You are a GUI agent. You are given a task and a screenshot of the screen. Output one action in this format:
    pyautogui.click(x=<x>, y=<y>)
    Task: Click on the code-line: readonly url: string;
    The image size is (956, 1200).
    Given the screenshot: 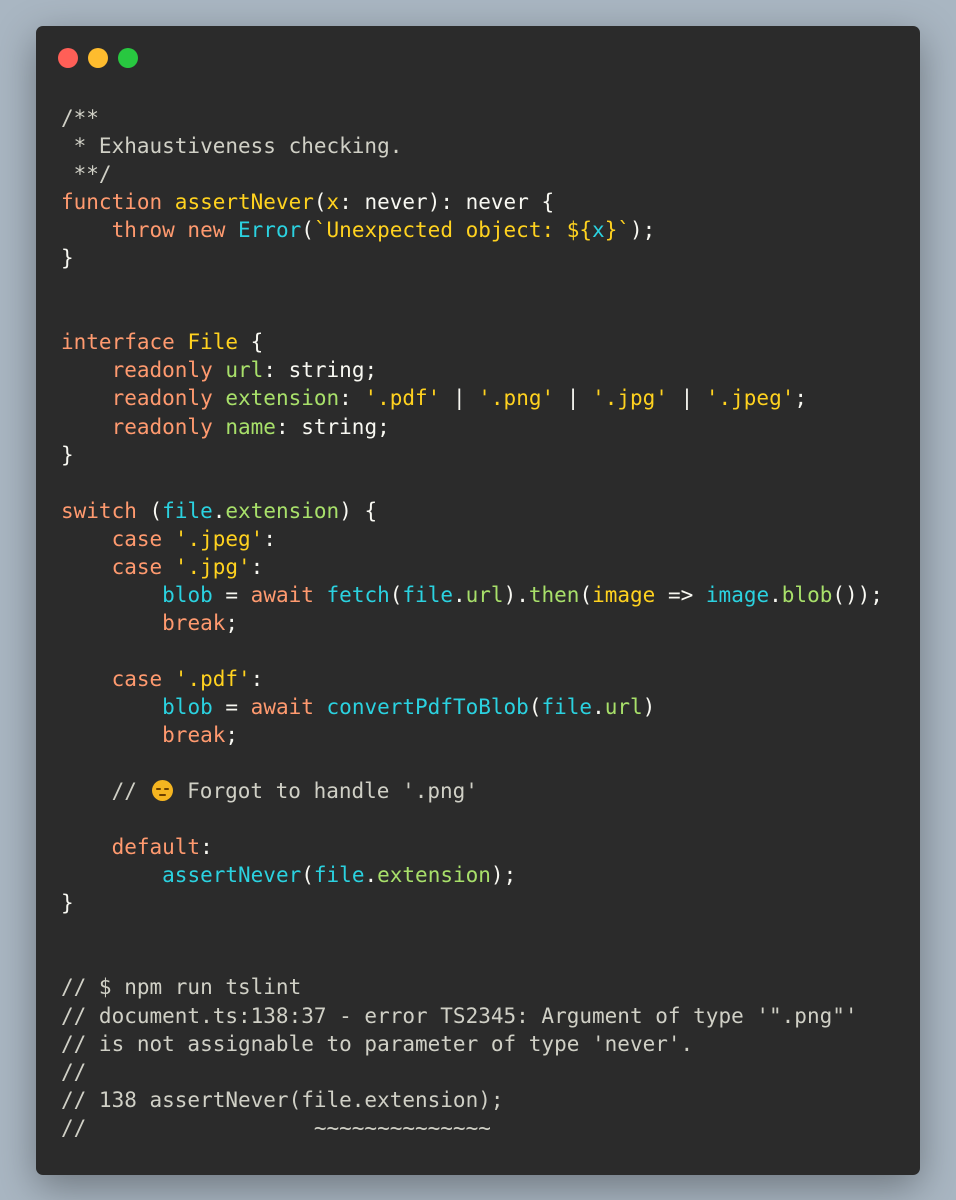 What is the action you would take?
    pyautogui.click(x=486, y=370)
    